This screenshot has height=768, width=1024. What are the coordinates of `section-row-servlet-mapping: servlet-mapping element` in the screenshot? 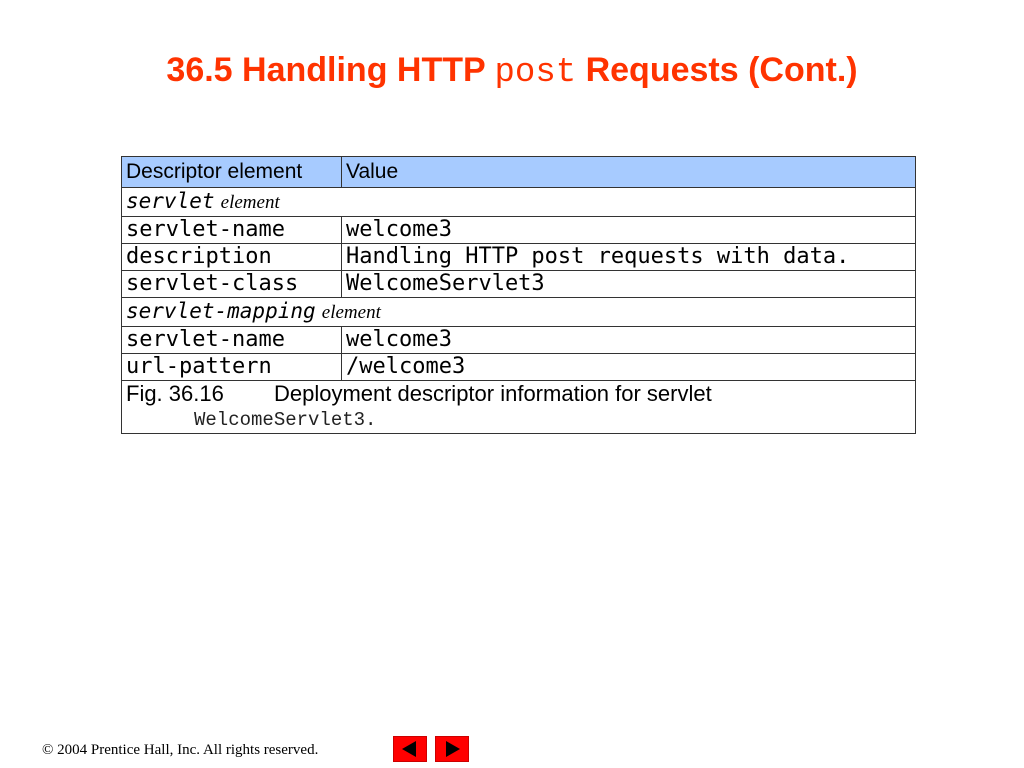 It's located at (518, 312).